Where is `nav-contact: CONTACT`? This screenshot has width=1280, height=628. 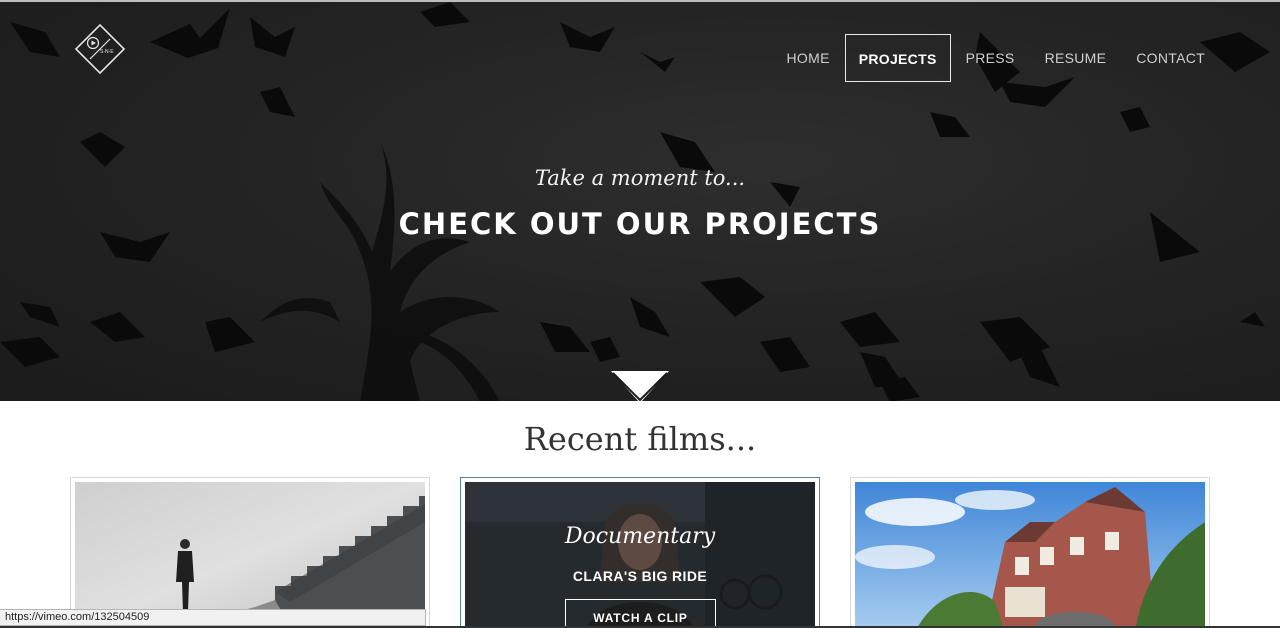 nav-contact: CONTACT is located at coordinates (1170, 58).